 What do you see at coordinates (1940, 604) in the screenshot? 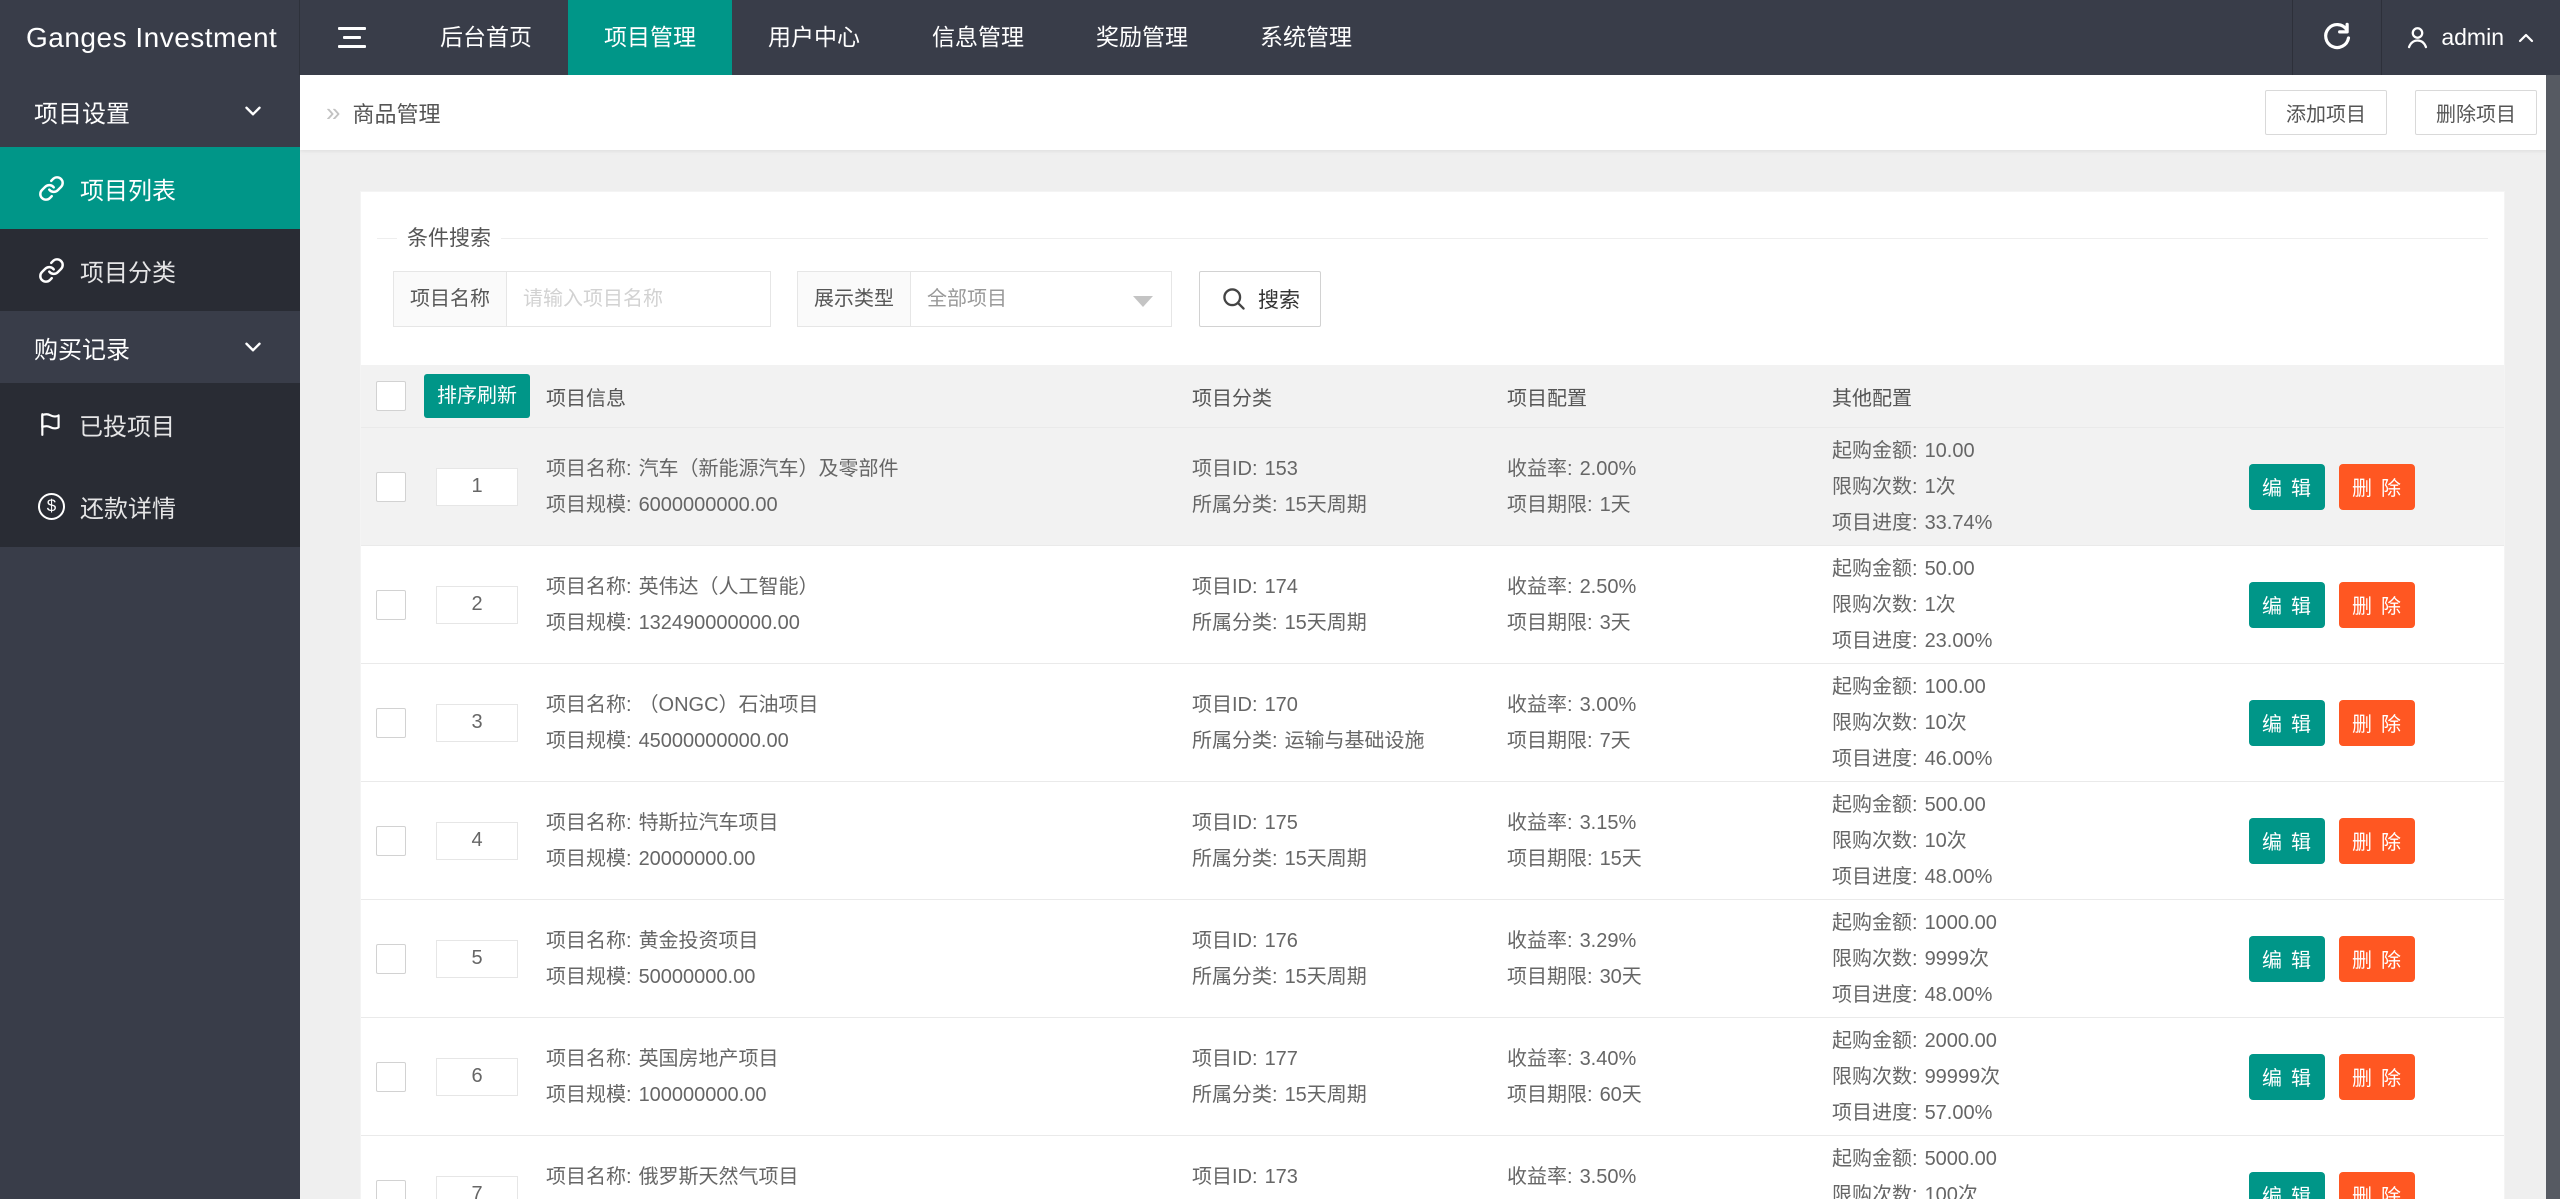
I see `purchase-limit: 1次` at bounding box center [1940, 604].